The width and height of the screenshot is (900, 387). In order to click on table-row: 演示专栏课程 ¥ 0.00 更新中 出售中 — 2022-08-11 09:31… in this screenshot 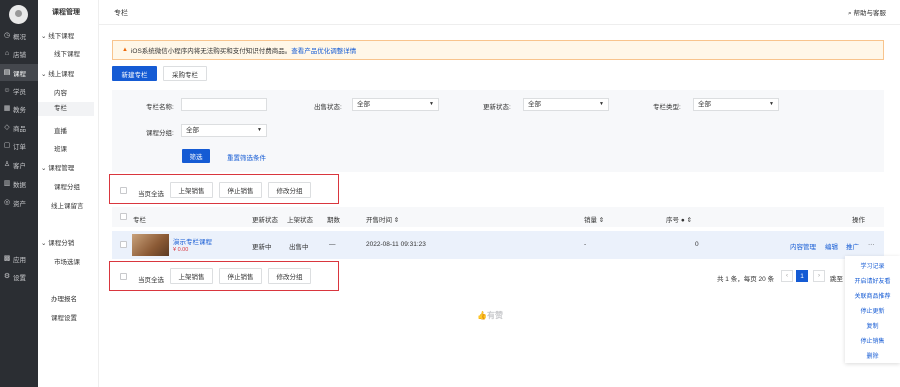, I will do `click(498, 245)`.